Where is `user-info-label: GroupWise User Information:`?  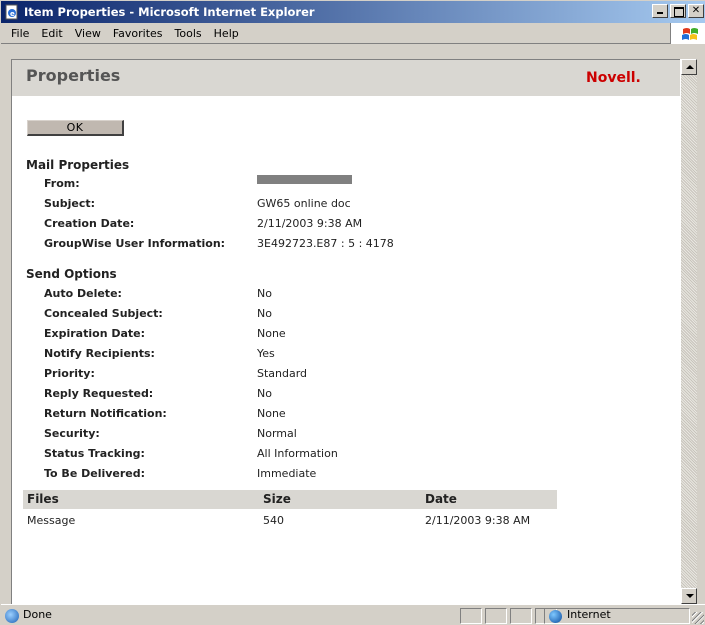 user-info-label: GroupWise User Information: is located at coordinates (135, 243).